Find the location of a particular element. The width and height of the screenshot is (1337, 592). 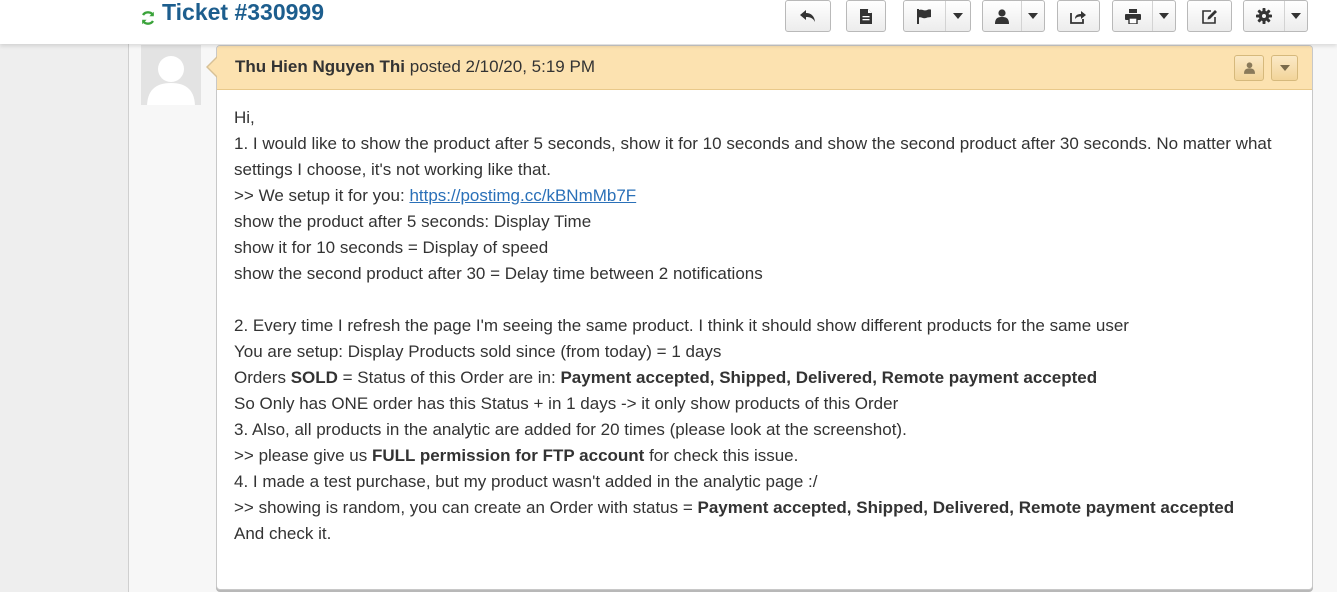

entry-user-button is located at coordinates (1249, 68).